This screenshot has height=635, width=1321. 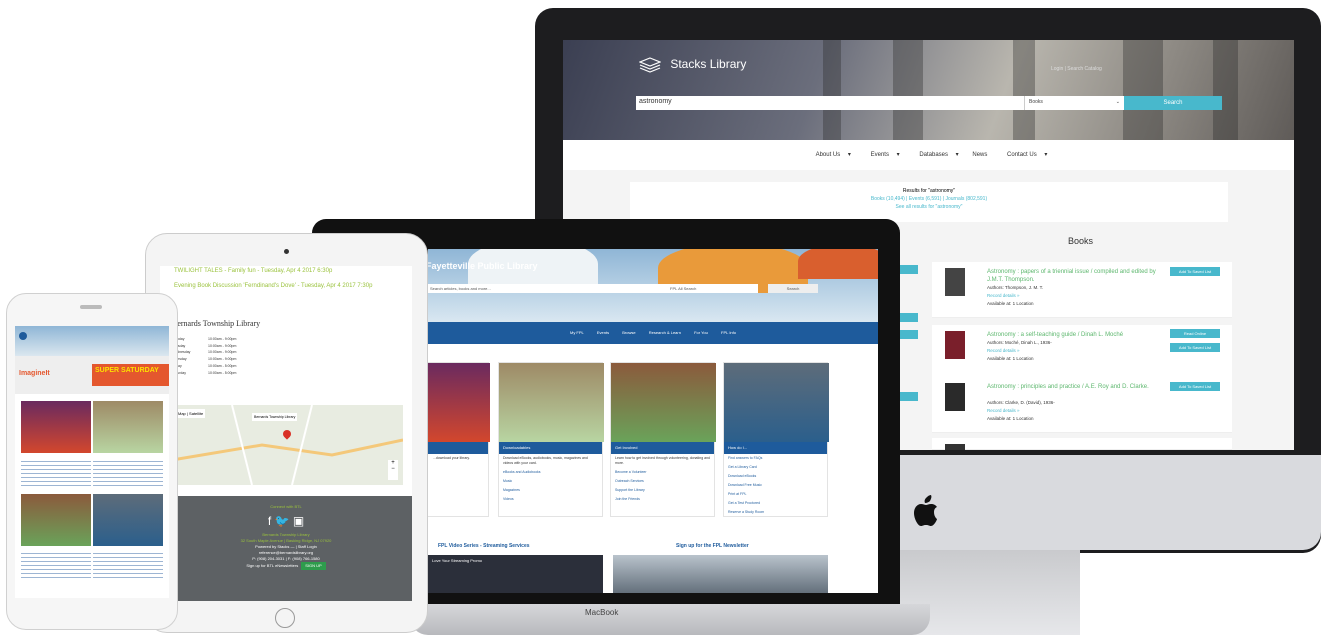 What do you see at coordinates (650, 65) in the screenshot?
I see `stacks-logo-icon` at bounding box center [650, 65].